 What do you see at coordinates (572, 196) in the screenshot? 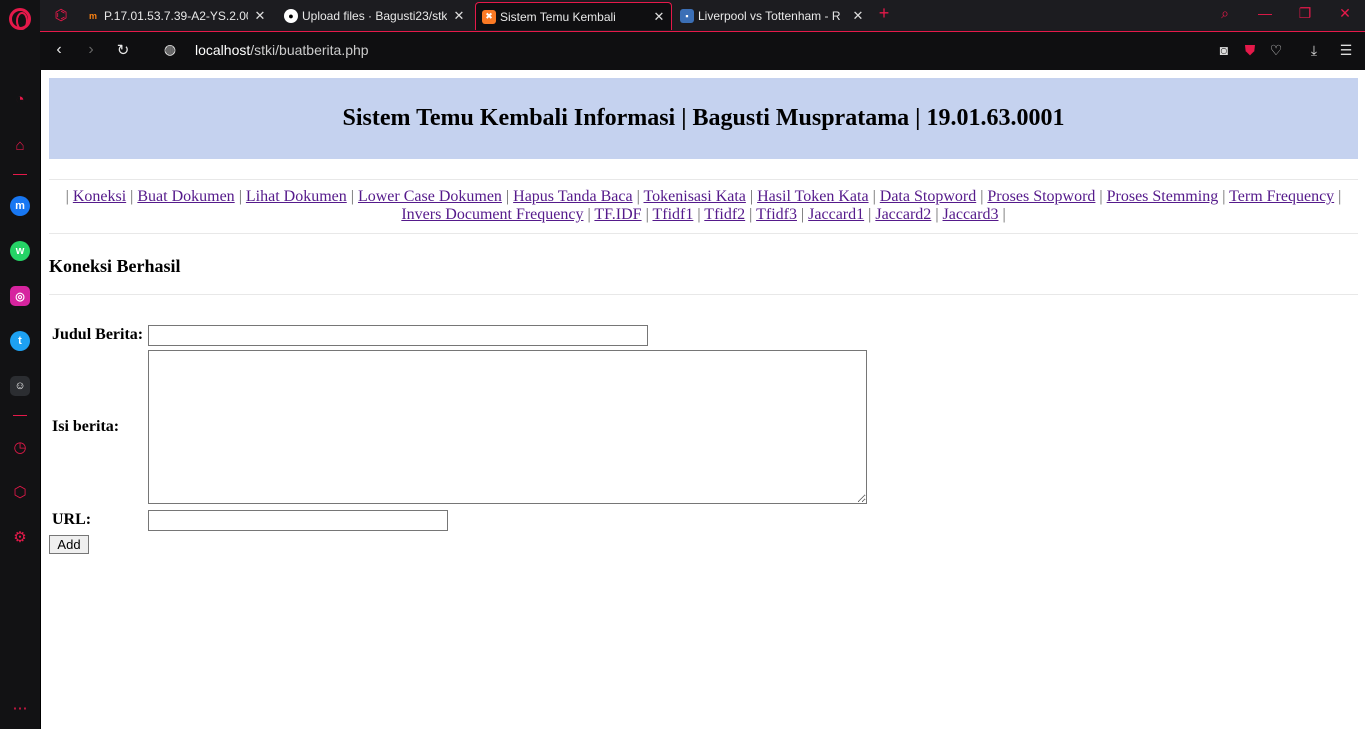
I see `nav-link-hapus-tanda-baca: Hapus Tanda Baca` at bounding box center [572, 196].